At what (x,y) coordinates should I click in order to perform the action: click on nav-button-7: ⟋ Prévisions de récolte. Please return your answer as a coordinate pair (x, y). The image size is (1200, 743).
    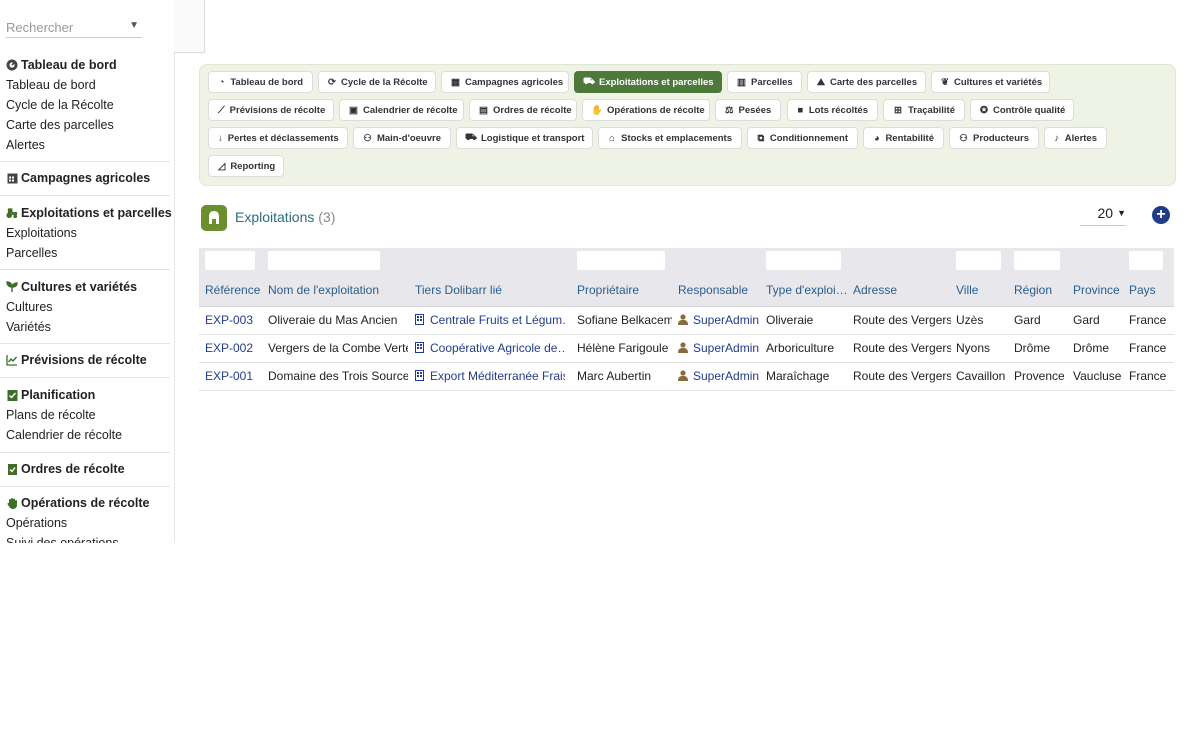
    Looking at the image, I should click on (271, 110).